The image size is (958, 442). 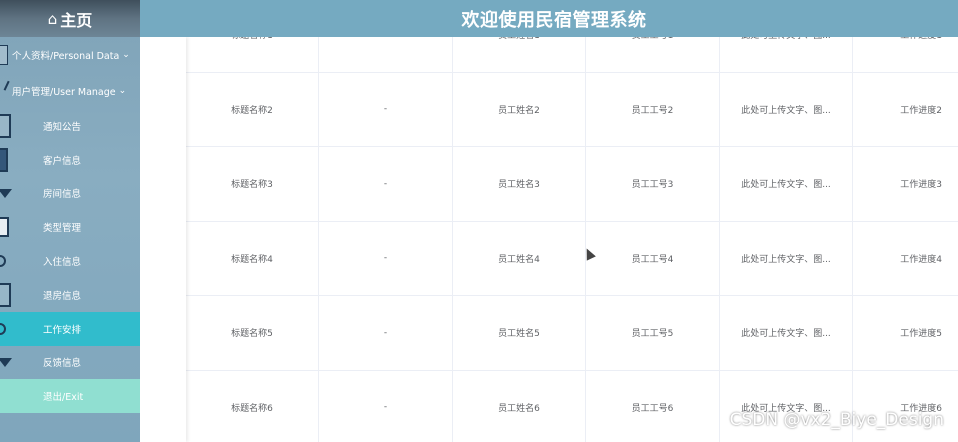 I want to click on table-row: 标题名称4 - 员工姓名4 员工工号4 此处可上传文字、图... 工作进度4, so click(x=549, y=258).